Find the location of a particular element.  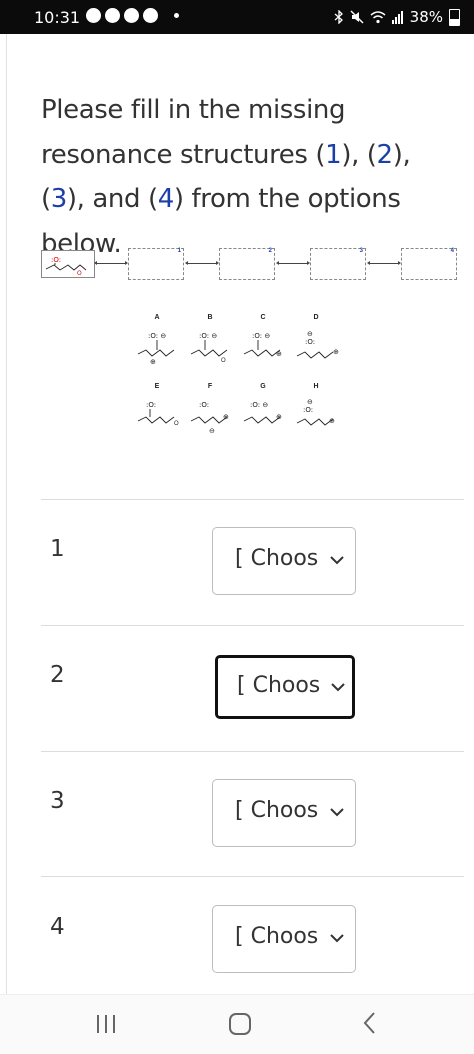

whatsapp-icon is located at coordinates (93, 15).